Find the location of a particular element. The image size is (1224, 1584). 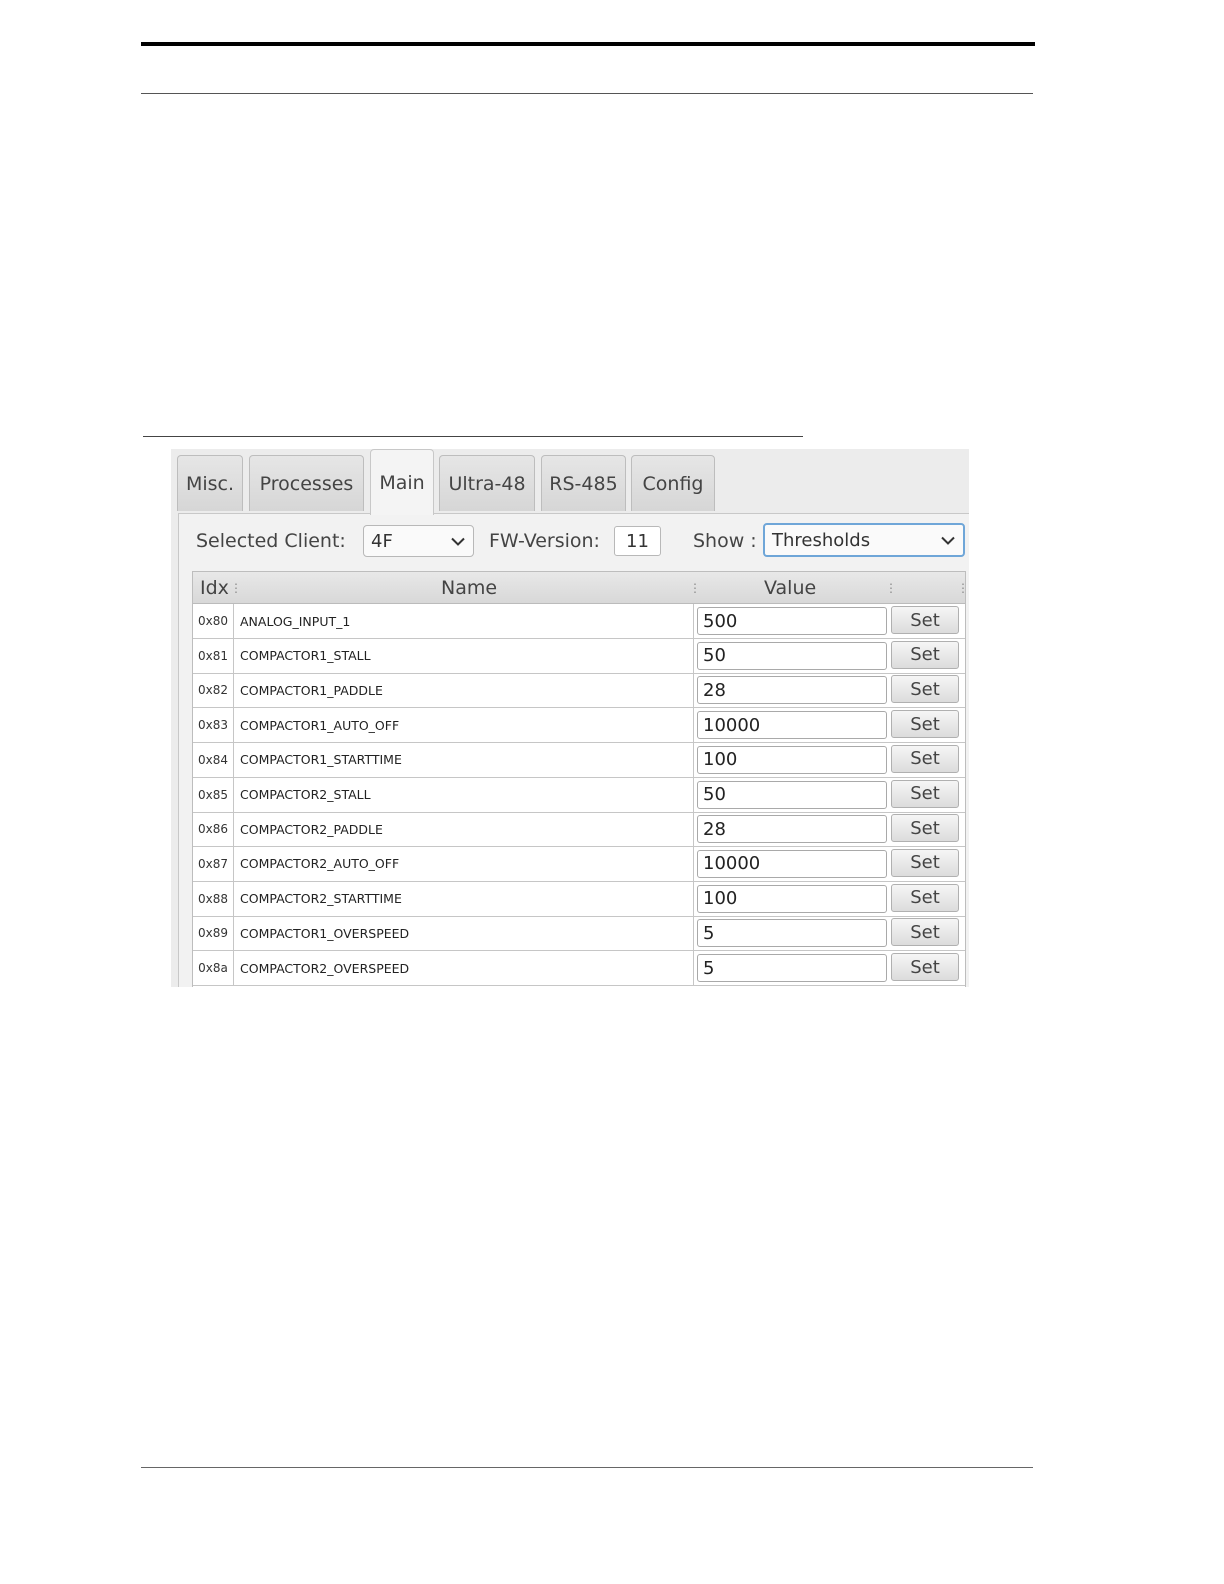

show-select-value: Thresholds is located at coordinates (821, 540).